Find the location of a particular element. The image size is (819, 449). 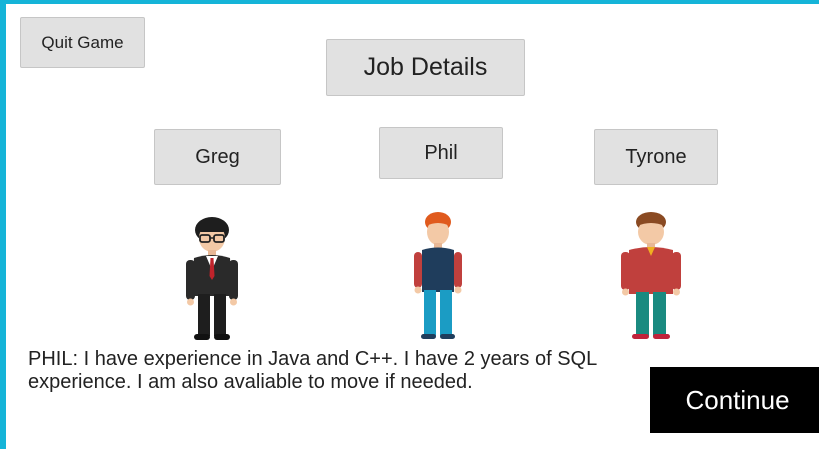

casual-man-avatar-icon is located at coordinates (438, 275).